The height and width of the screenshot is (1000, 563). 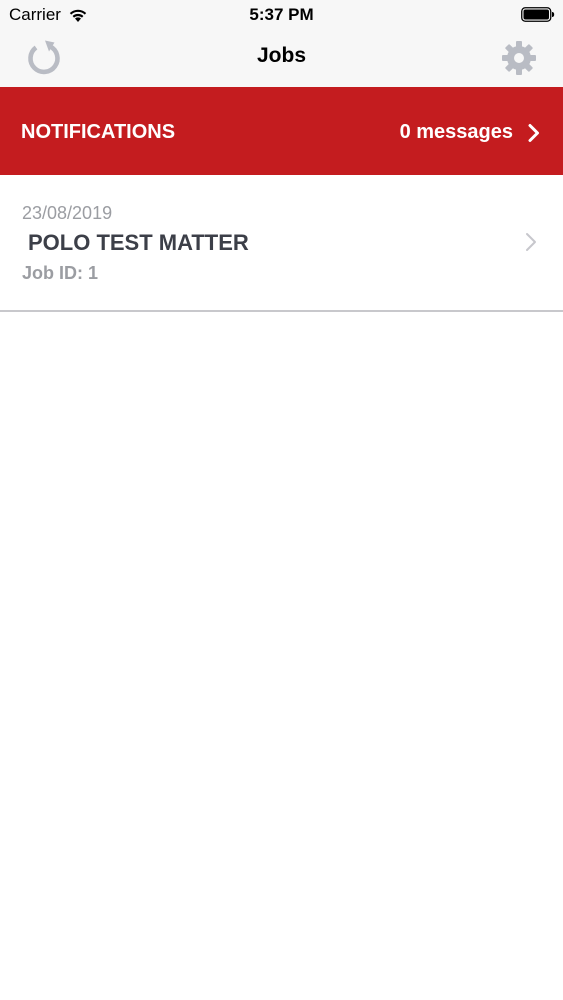 What do you see at coordinates (281, 243) in the screenshot?
I see `job-list-item: 23/08/2019 POLO TEST MATTER Job ID: 1` at bounding box center [281, 243].